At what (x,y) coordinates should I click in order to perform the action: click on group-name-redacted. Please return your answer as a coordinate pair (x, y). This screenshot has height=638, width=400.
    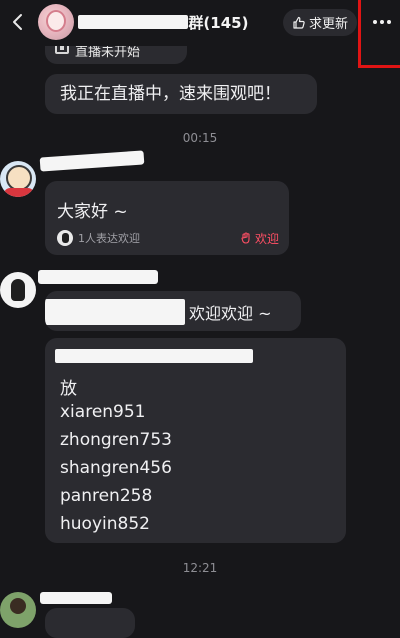
    Looking at the image, I should click on (133, 22).